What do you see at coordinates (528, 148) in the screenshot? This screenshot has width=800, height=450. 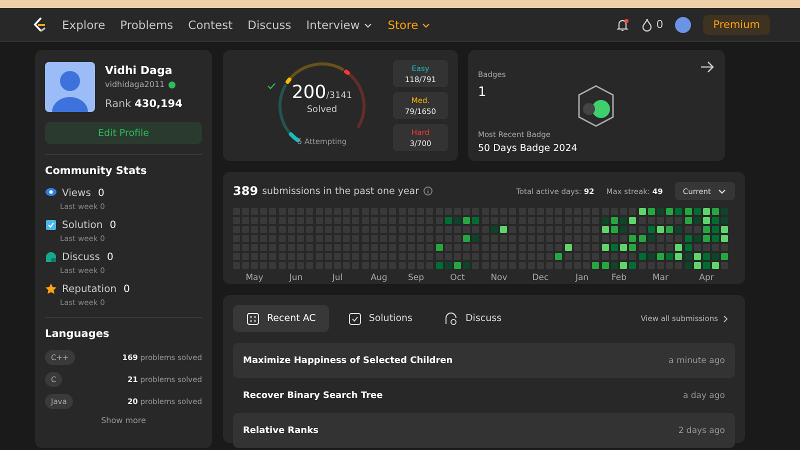 I see `recent-badge-name: 50 Days Badge 2024` at bounding box center [528, 148].